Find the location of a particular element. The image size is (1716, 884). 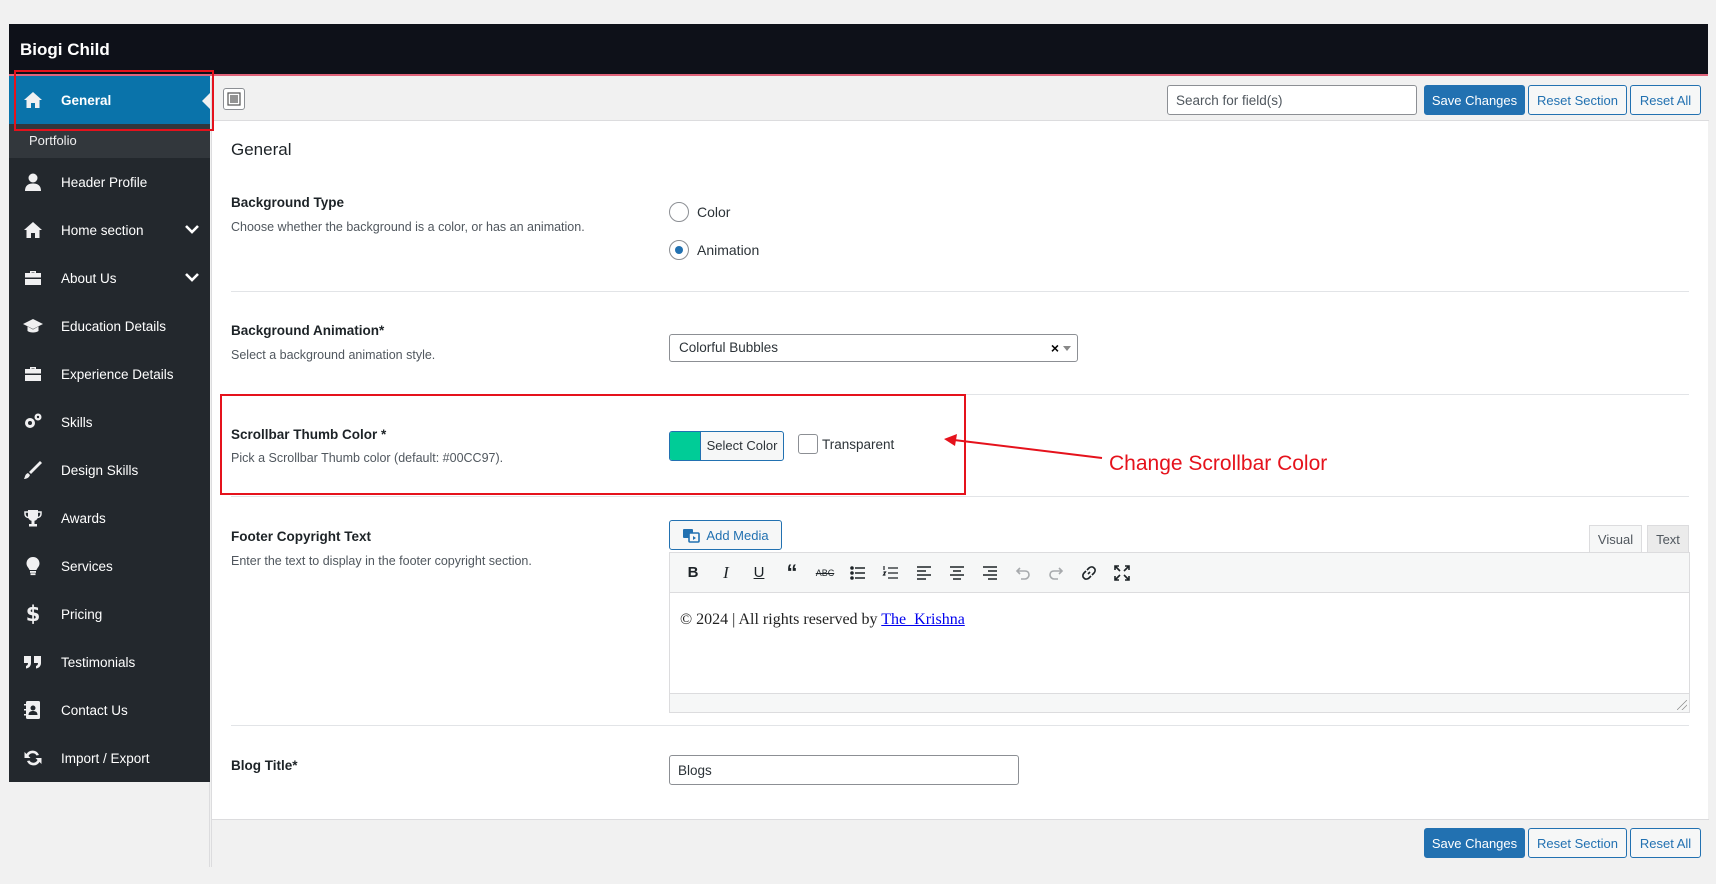

undo-icon is located at coordinates (1023, 573).